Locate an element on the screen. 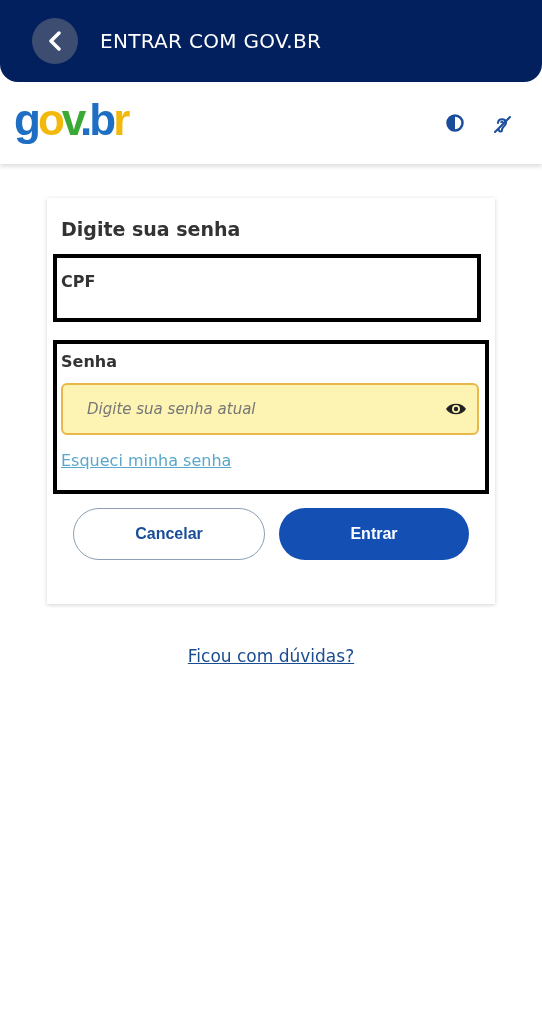  enter-button: Entrar is located at coordinates (374, 534).